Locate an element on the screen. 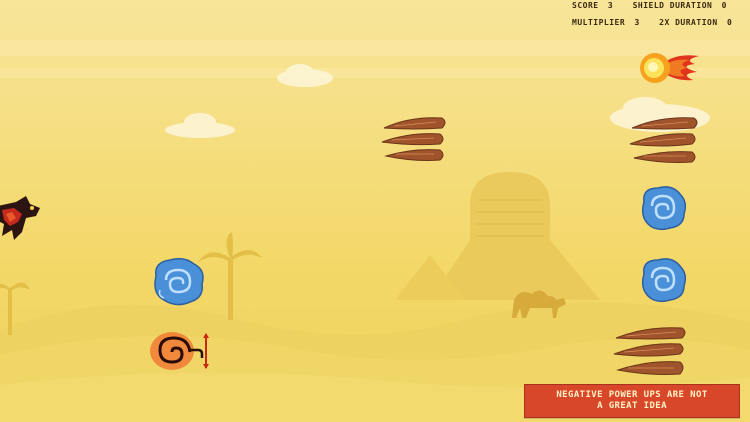 Image resolution: width=750 pixels, height=422 pixels. hud-row-bottom: MULTIPLIER 3 2X DURATION 0 is located at coordinates (652, 22).